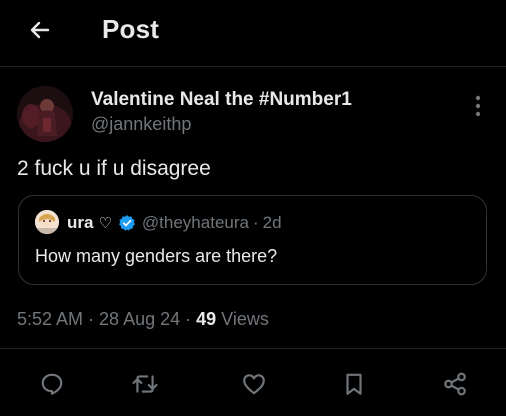  I want to click on post-meta: 5:52 AM · 28 Aug 24 · 49 Views, so click(143, 319).